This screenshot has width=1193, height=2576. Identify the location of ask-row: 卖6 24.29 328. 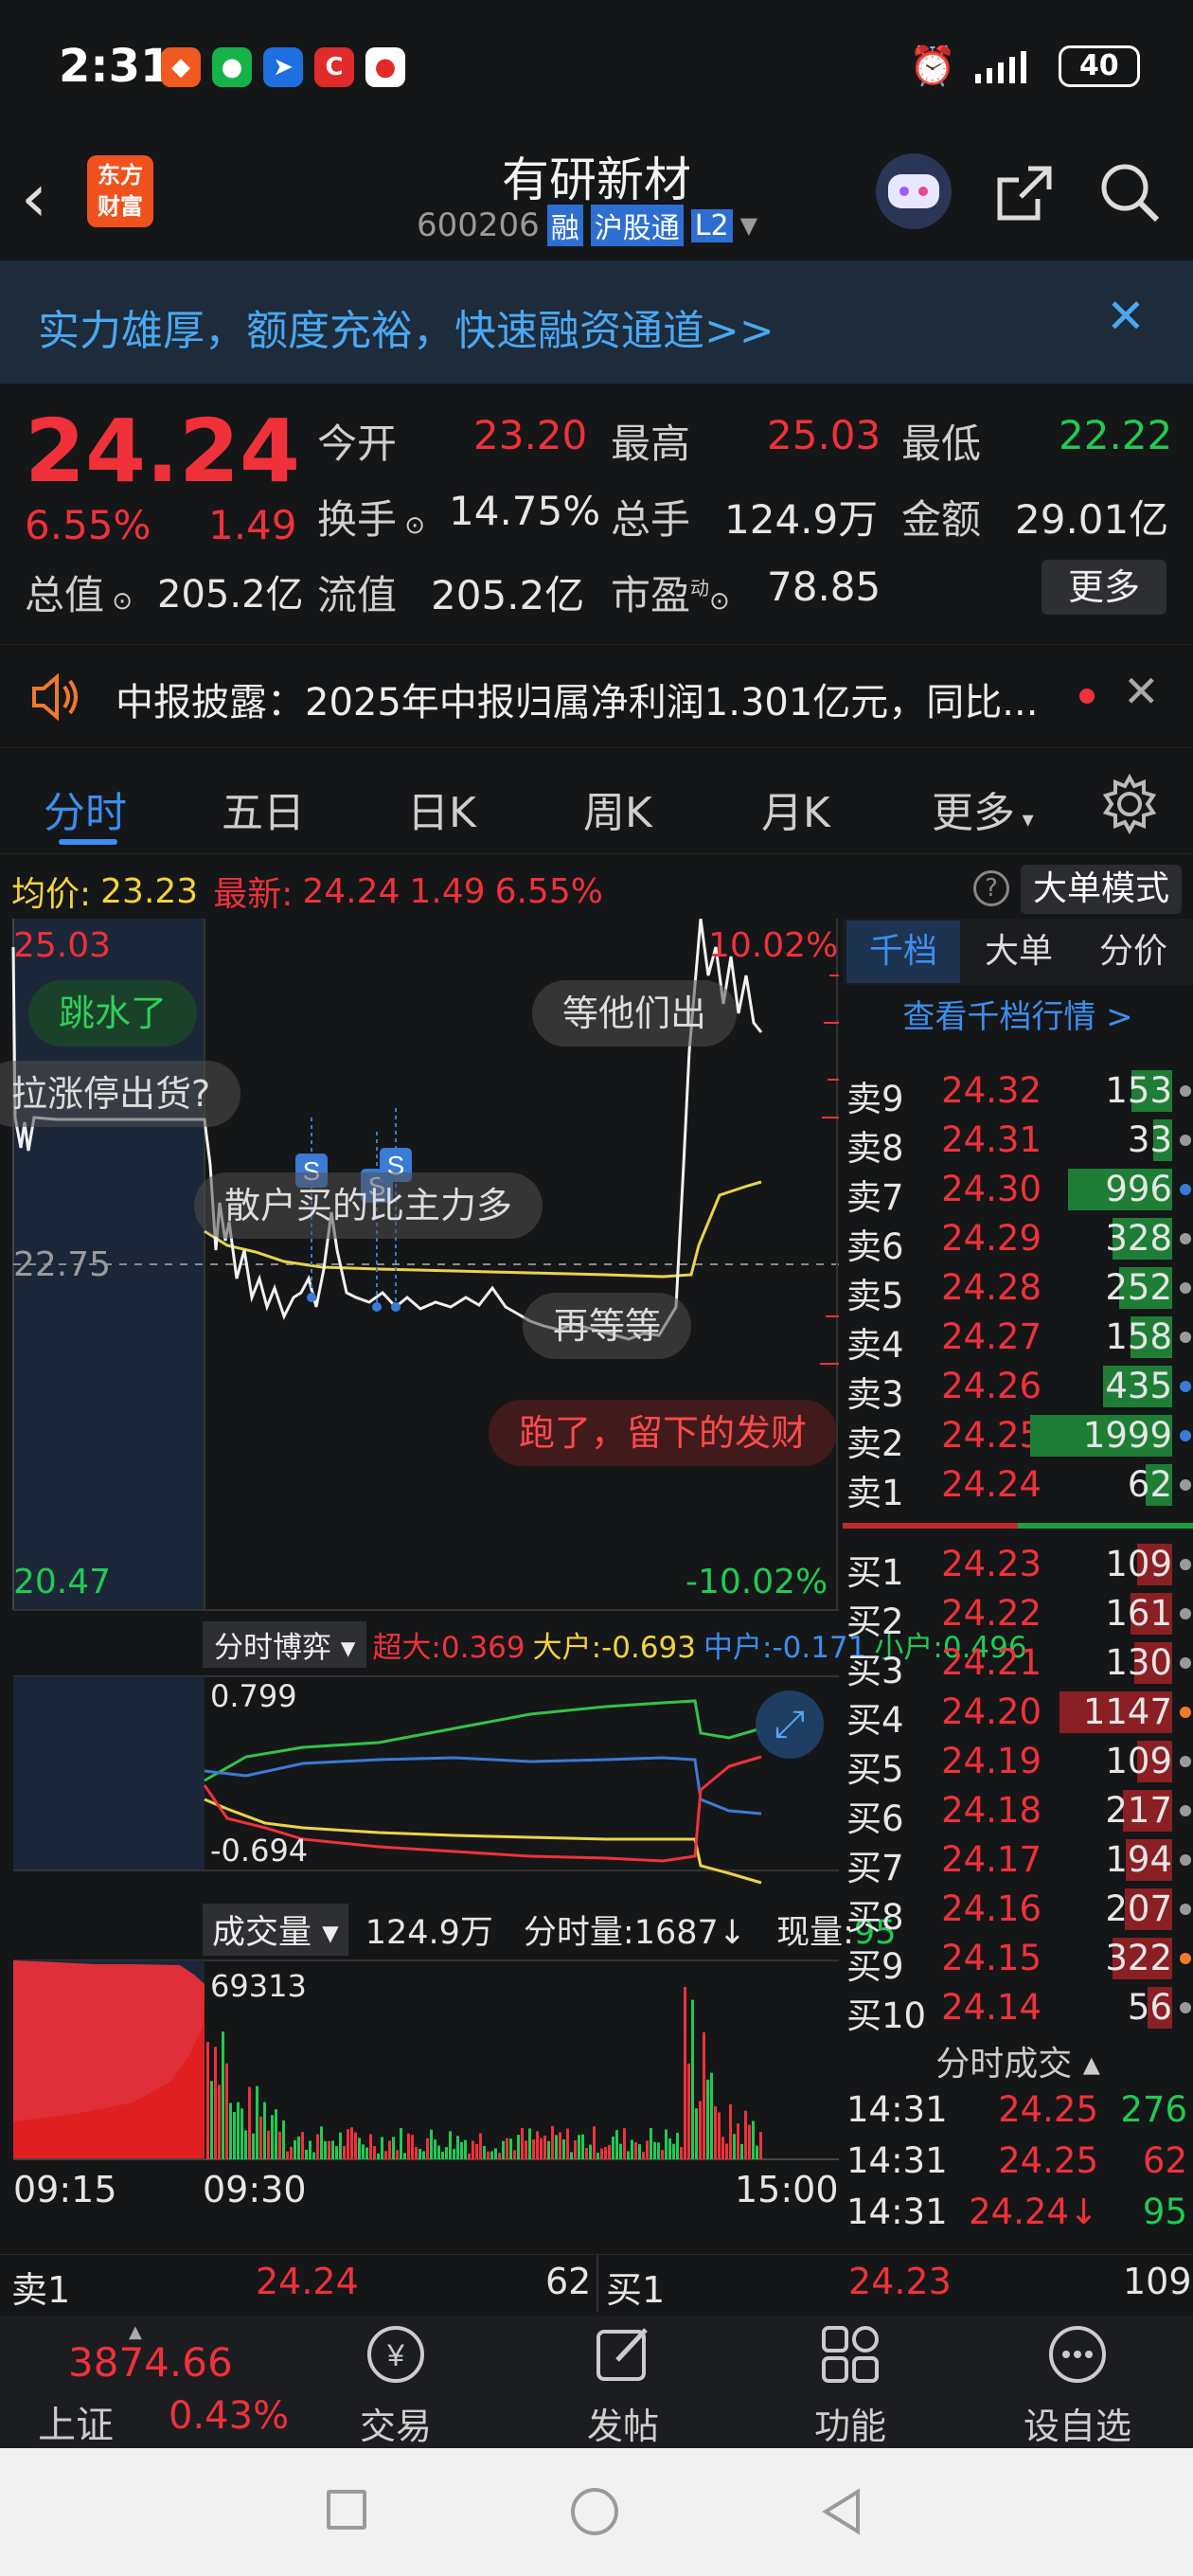
(1018, 1240).